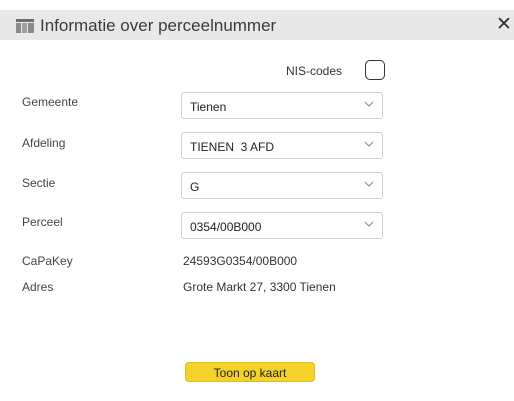 The height and width of the screenshot is (401, 514). I want to click on nis-codes-checkbox, so click(375, 70).